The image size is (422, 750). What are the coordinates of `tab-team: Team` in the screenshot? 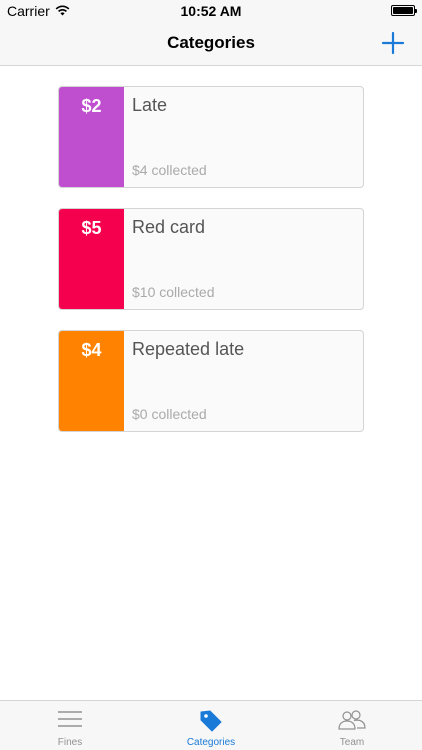 It's located at (352, 725).